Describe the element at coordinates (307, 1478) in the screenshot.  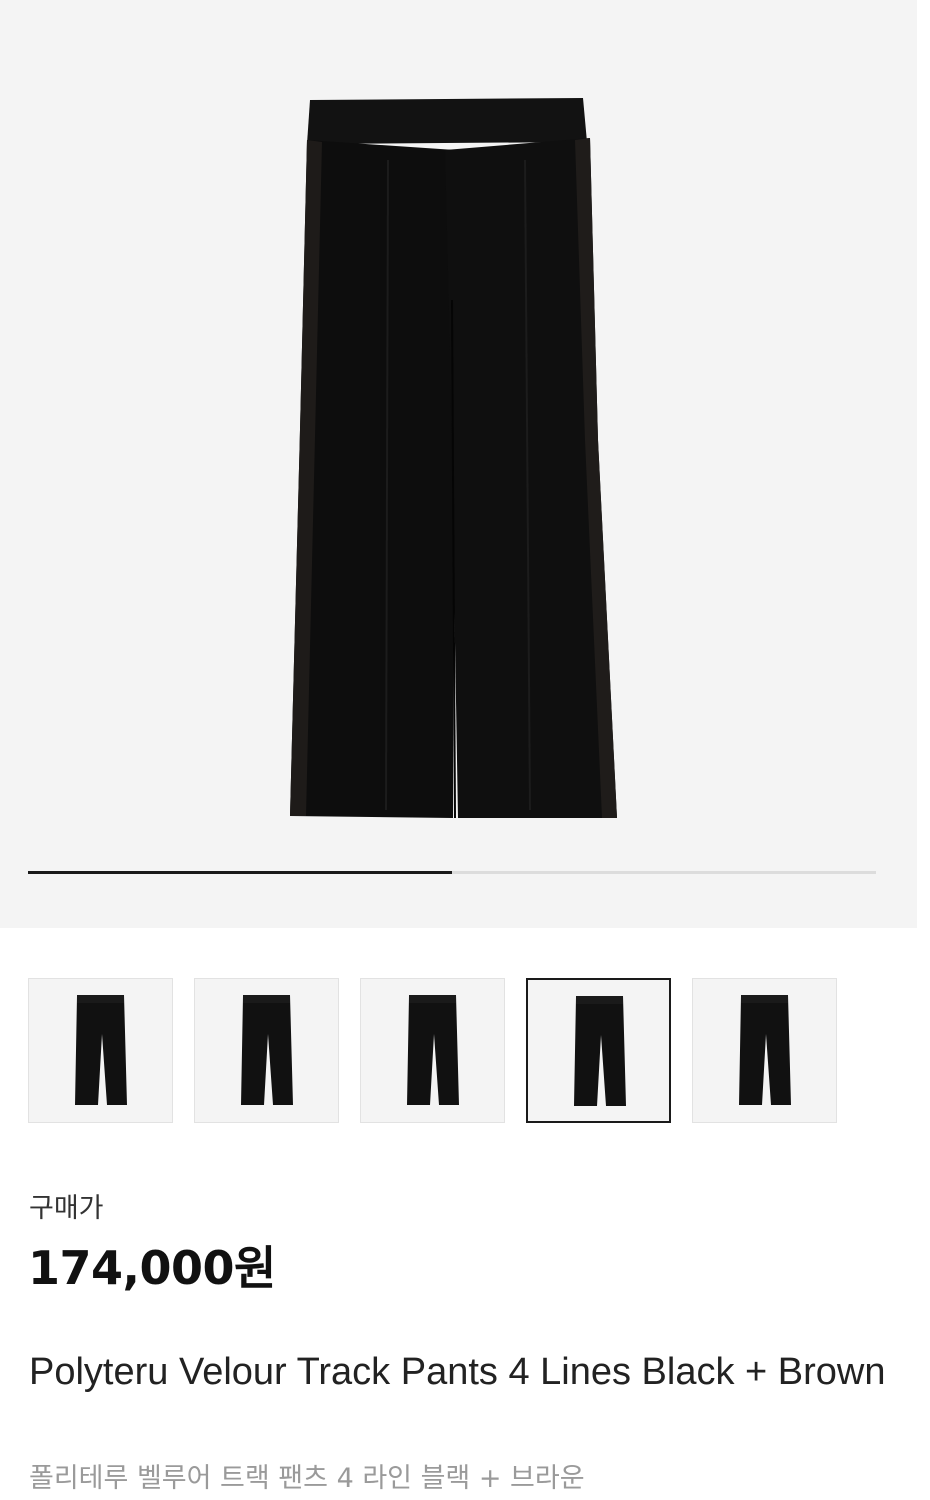
I see `product-subtitle: 폴리테루 벨루어 트랙 팬츠 4 라인 블랙 + 브라운` at that location.